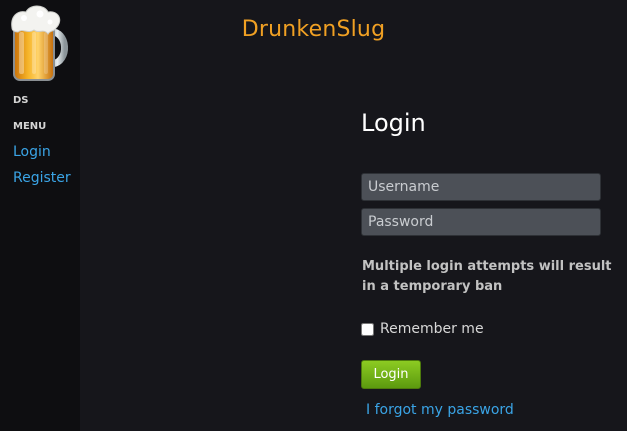 This screenshot has width=627, height=431. What do you see at coordinates (30, 126) in the screenshot?
I see `sidebar-menu-label: MENU` at bounding box center [30, 126].